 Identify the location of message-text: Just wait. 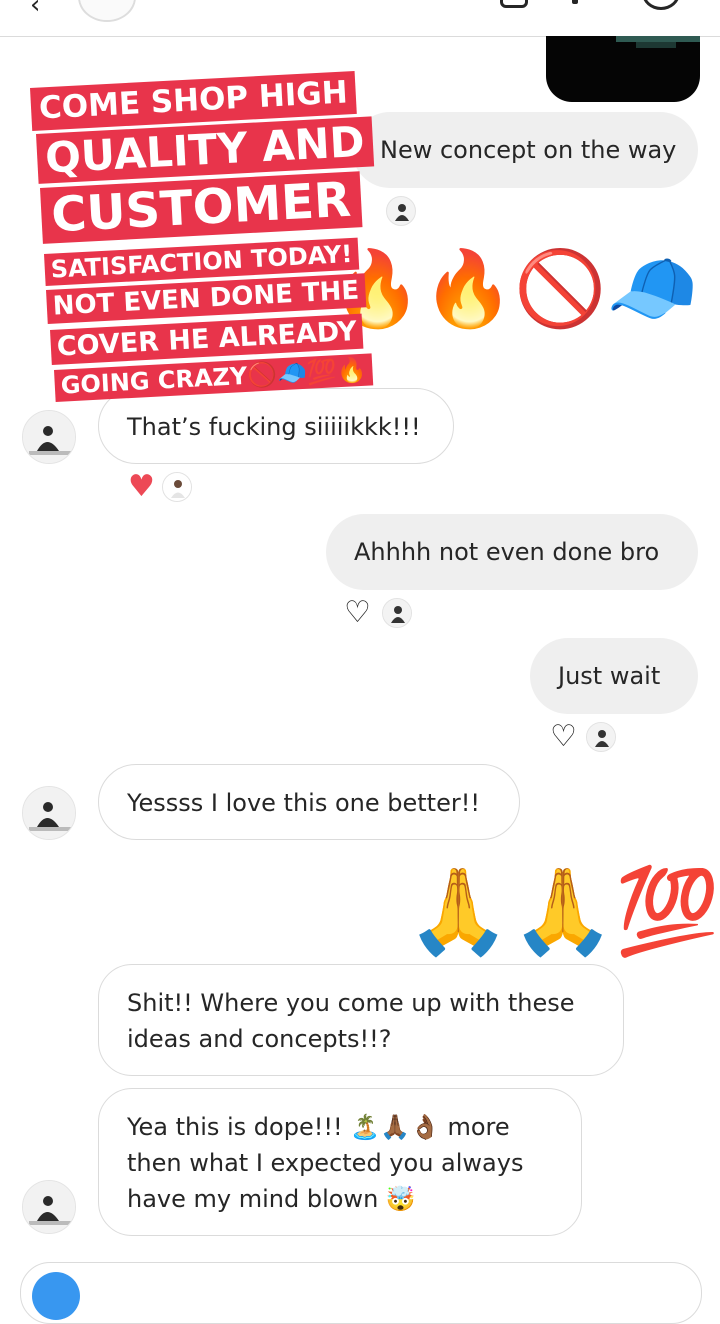
(609, 676).